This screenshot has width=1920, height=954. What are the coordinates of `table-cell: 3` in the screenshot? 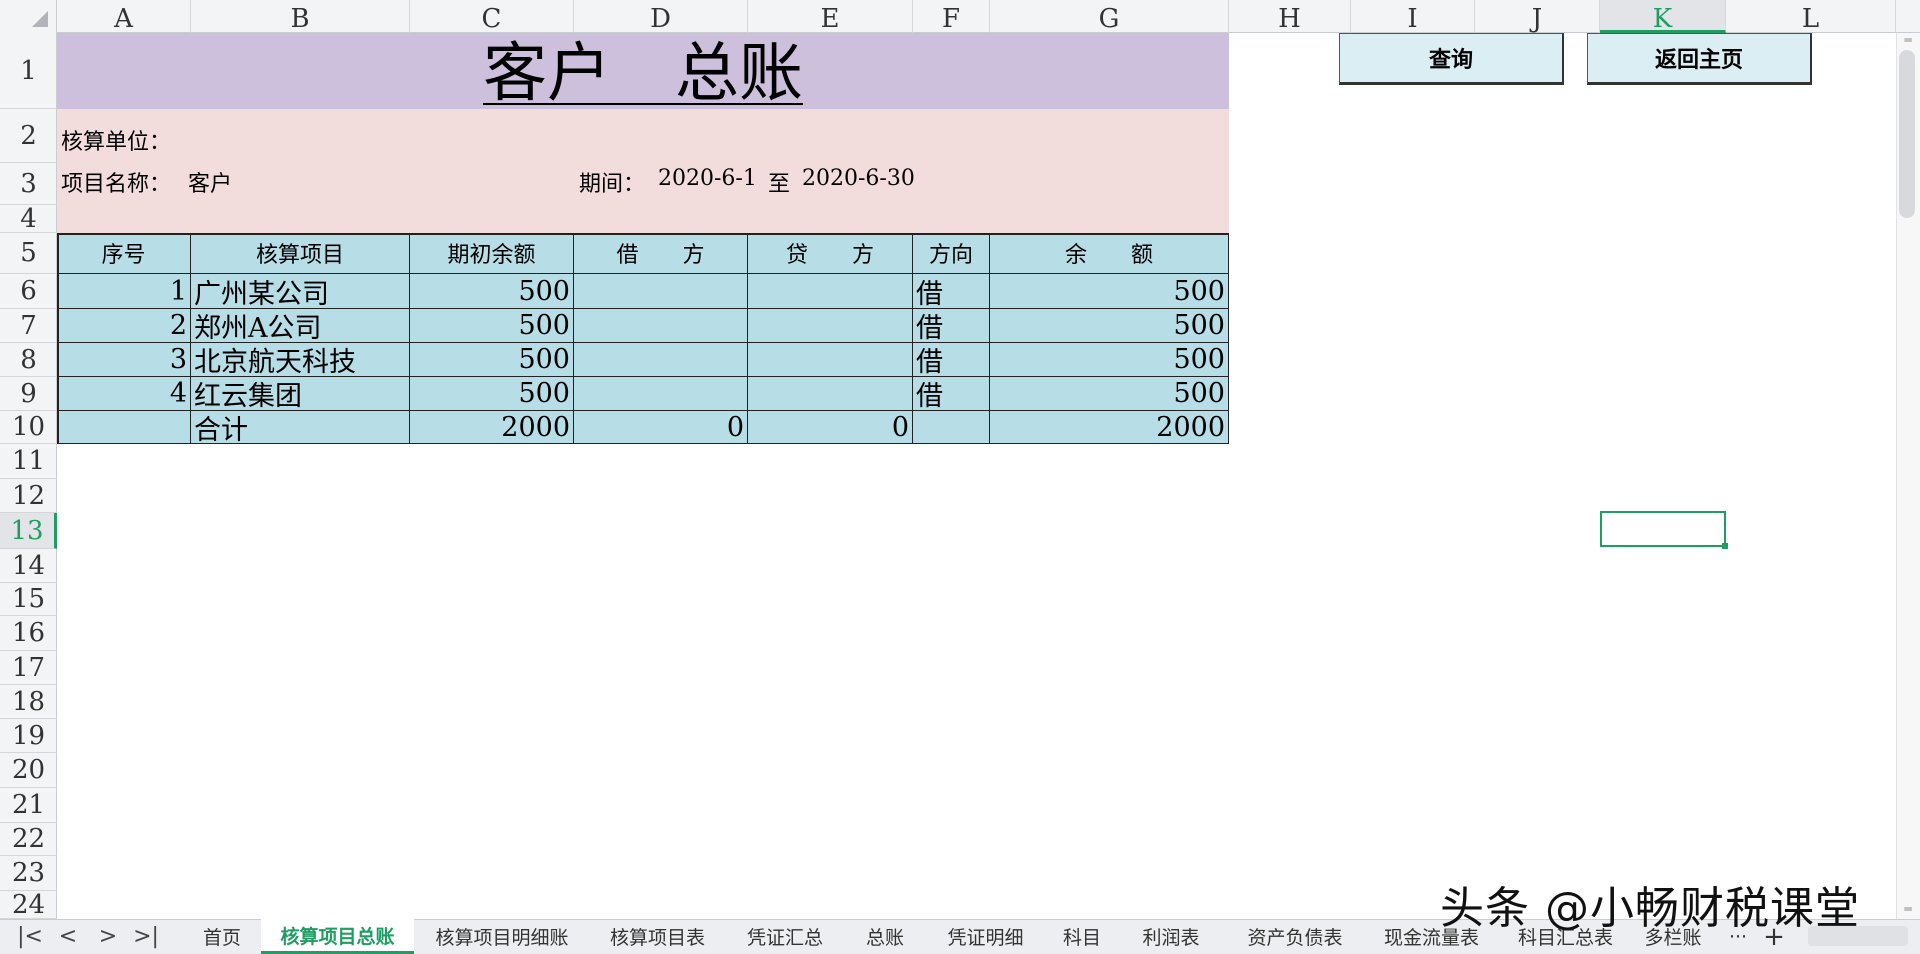 It's located at (124, 360).